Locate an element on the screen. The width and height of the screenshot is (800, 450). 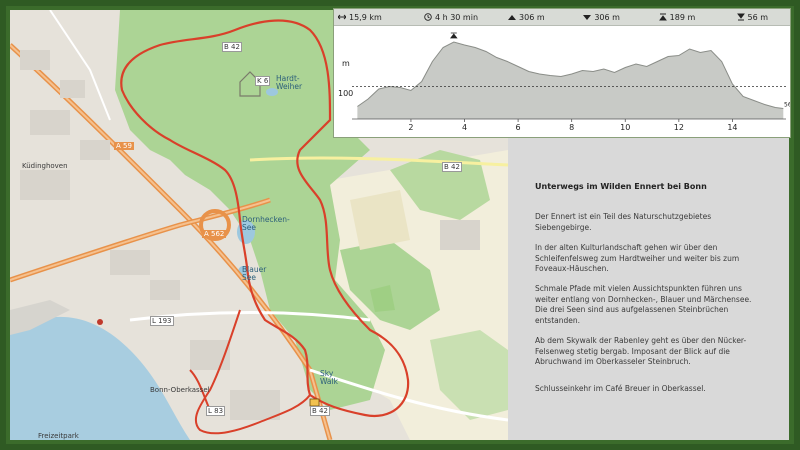
label-b42-right: B 42 is located at coordinates (452, 167).